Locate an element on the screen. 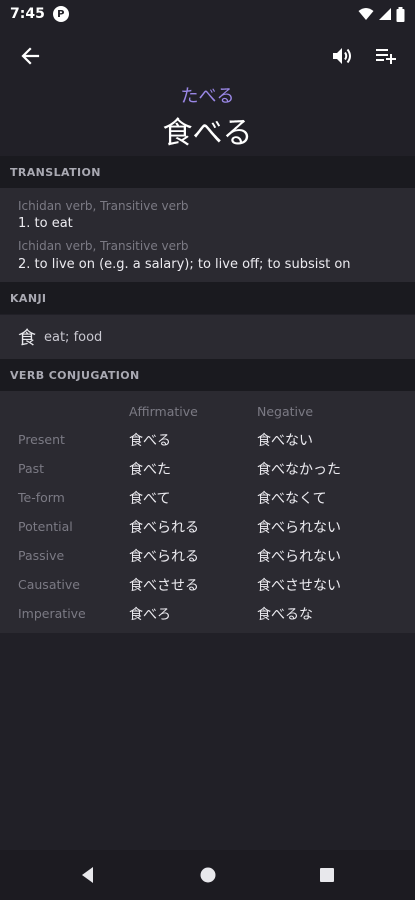 This screenshot has height=900, width=415. back-button is located at coordinates (30, 56).